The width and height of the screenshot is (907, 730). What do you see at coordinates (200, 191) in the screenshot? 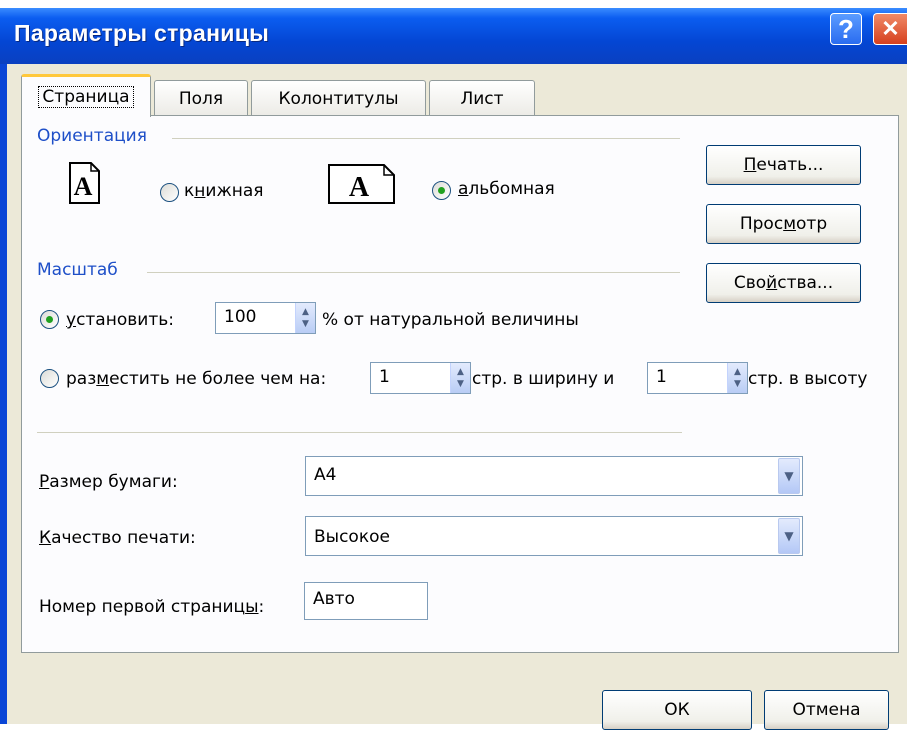
I see `portrait-label-mnemonic: н` at bounding box center [200, 191].